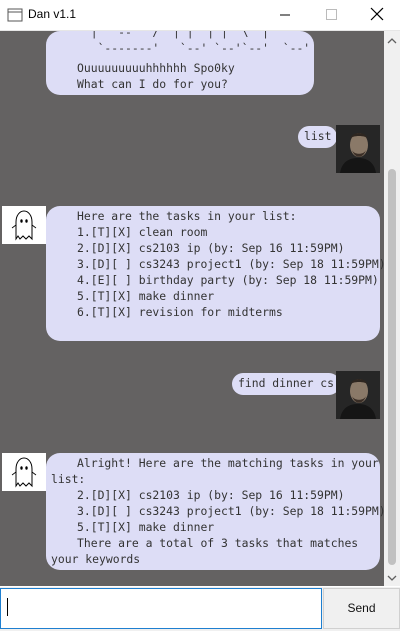  I want to click on close-icon, so click(377, 14).